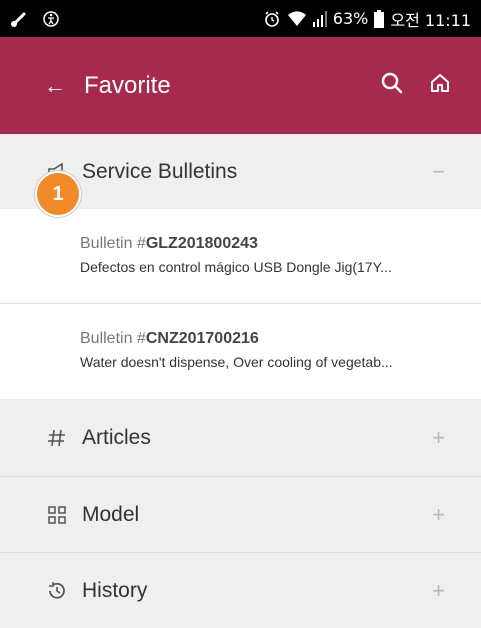  What do you see at coordinates (116, 437) in the screenshot?
I see `section-label: Articles` at bounding box center [116, 437].